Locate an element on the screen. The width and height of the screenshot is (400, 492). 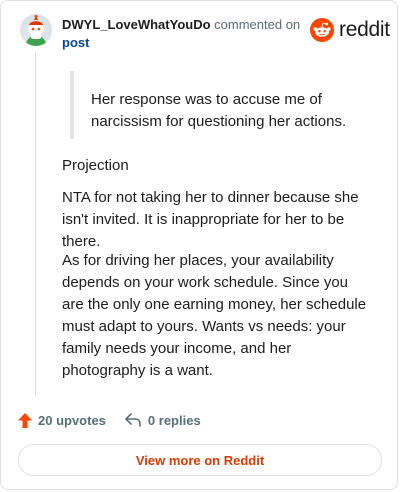
thread-line is located at coordinates (35, 224).